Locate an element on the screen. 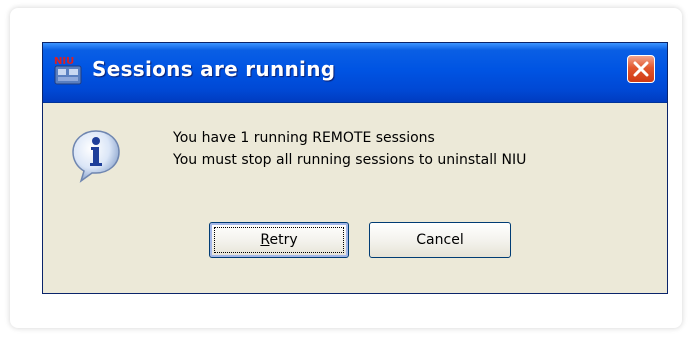 The height and width of the screenshot is (341, 693). svg-text: NIU is located at coordinates (64, 61).